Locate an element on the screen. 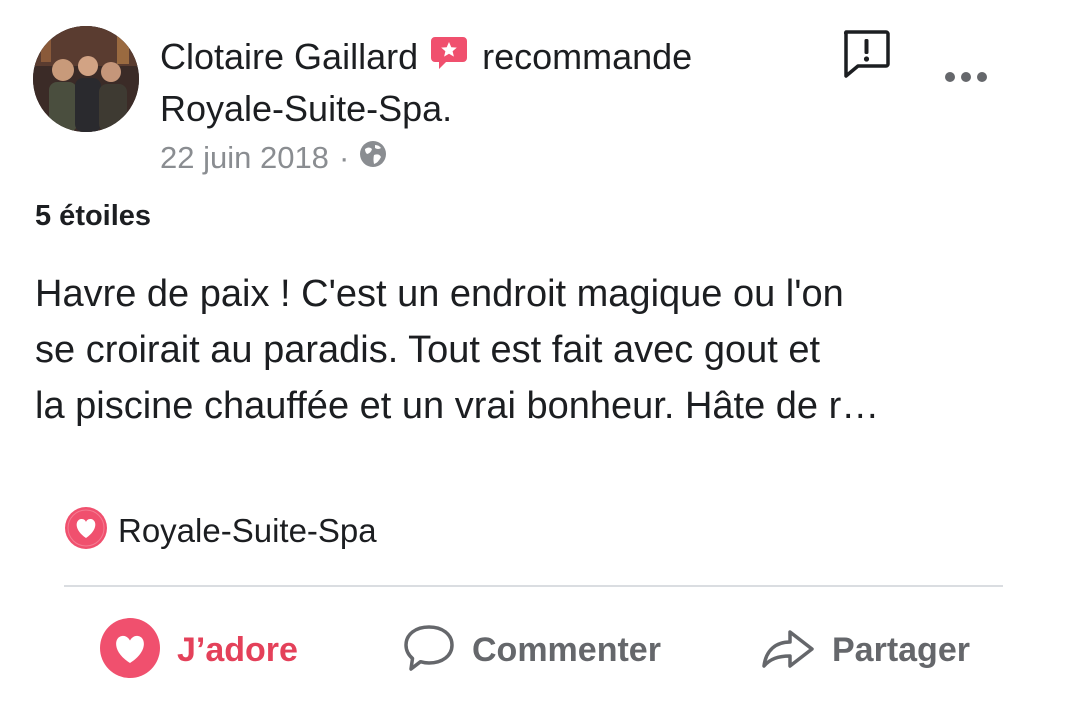 This screenshot has height=711, width=1074. love-button: J’adore is located at coordinates (198, 650).